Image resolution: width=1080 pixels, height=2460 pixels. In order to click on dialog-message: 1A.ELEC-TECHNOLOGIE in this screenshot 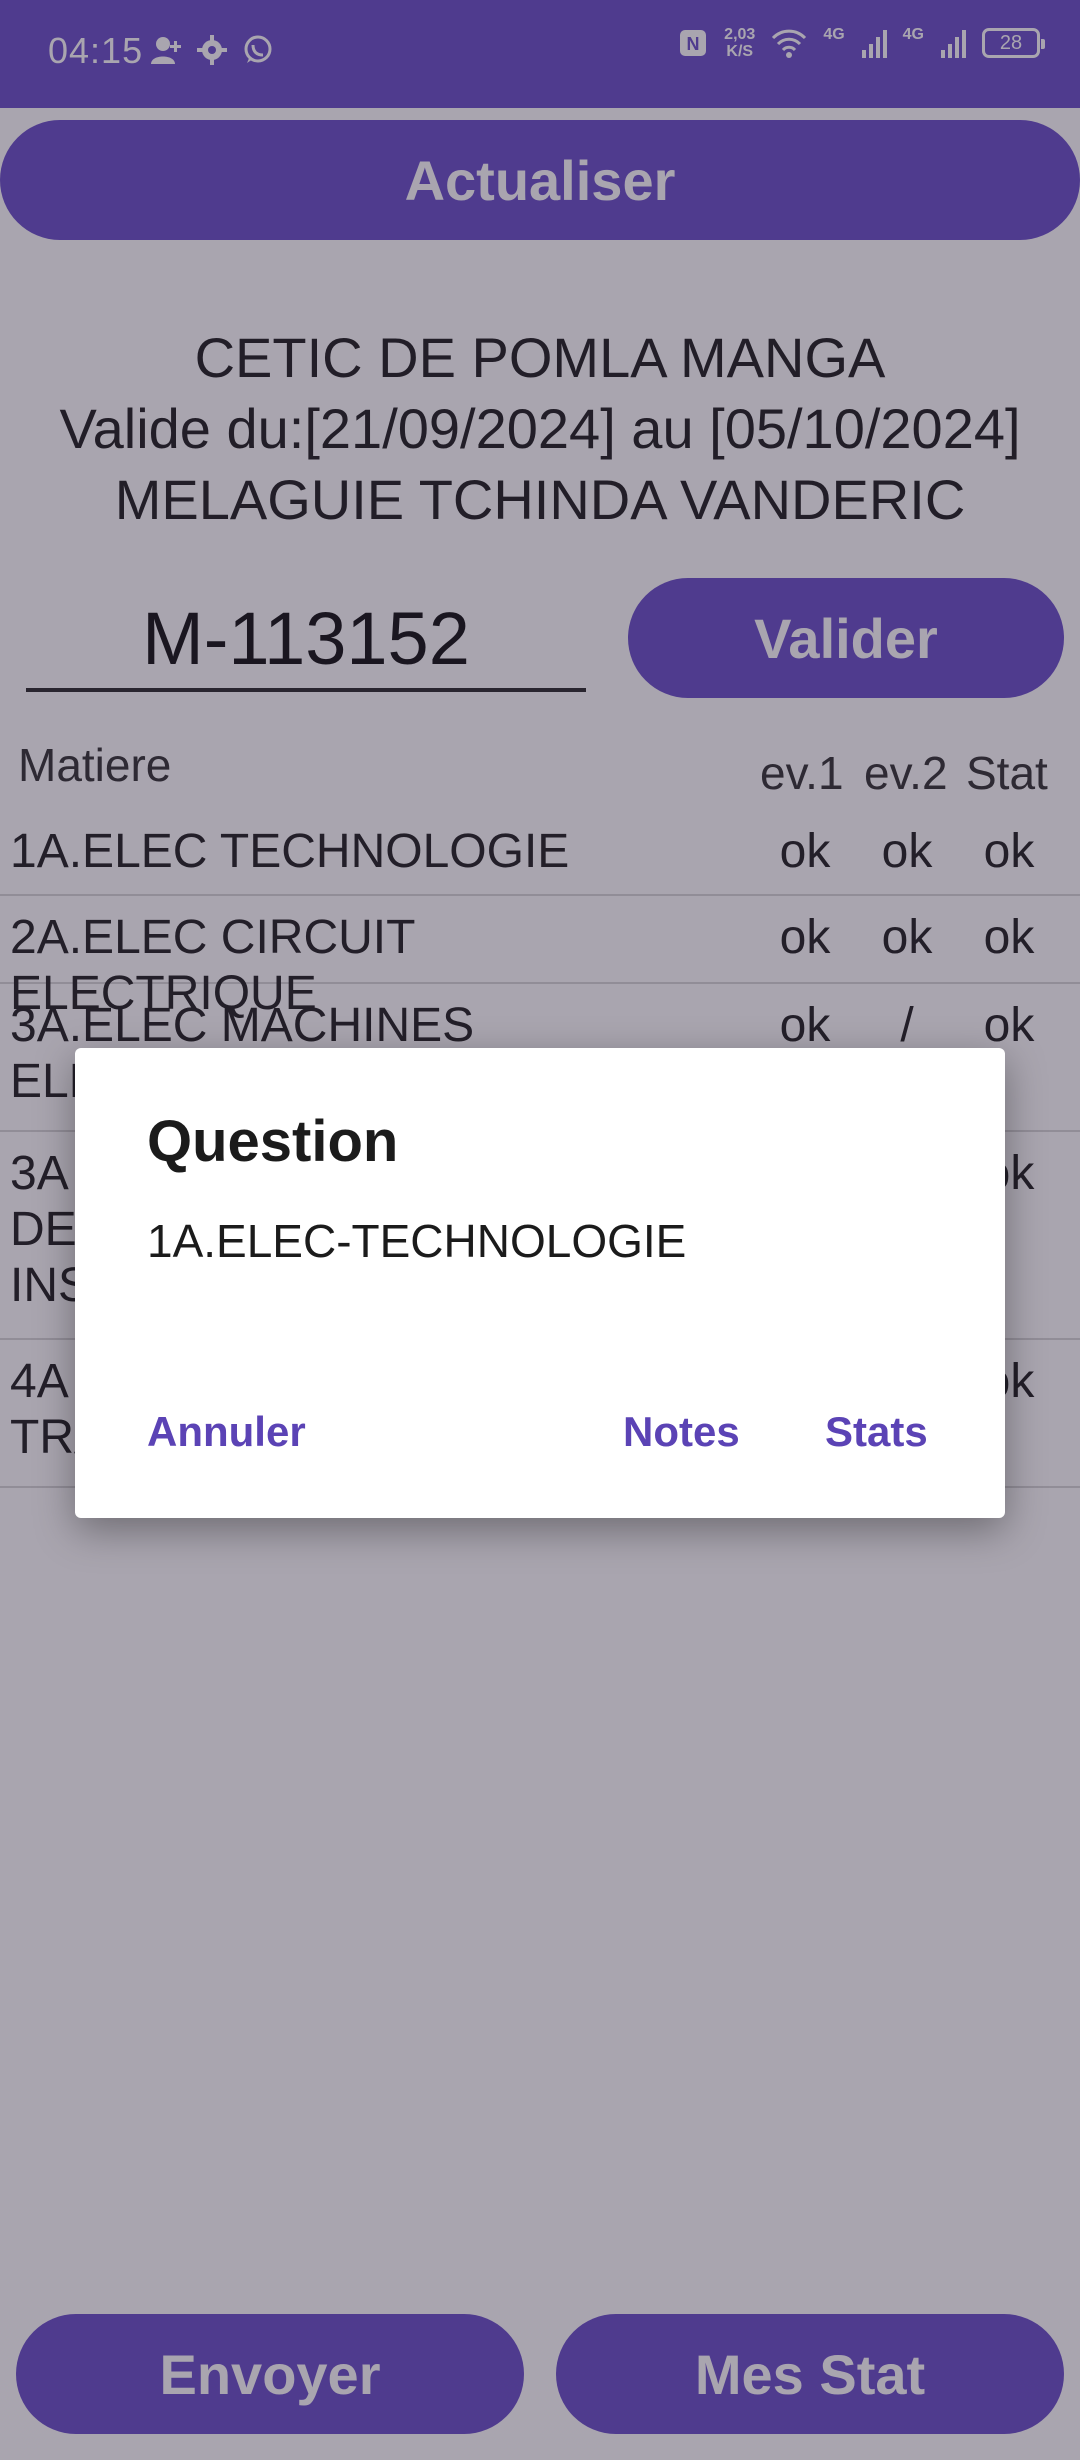, I will do `click(417, 1241)`.